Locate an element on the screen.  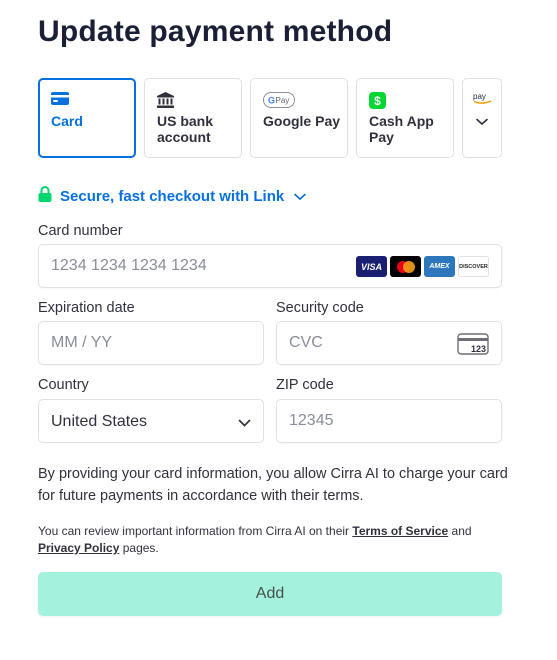
link-checkout-label: Secure, fast checkout with Link is located at coordinates (172, 196).